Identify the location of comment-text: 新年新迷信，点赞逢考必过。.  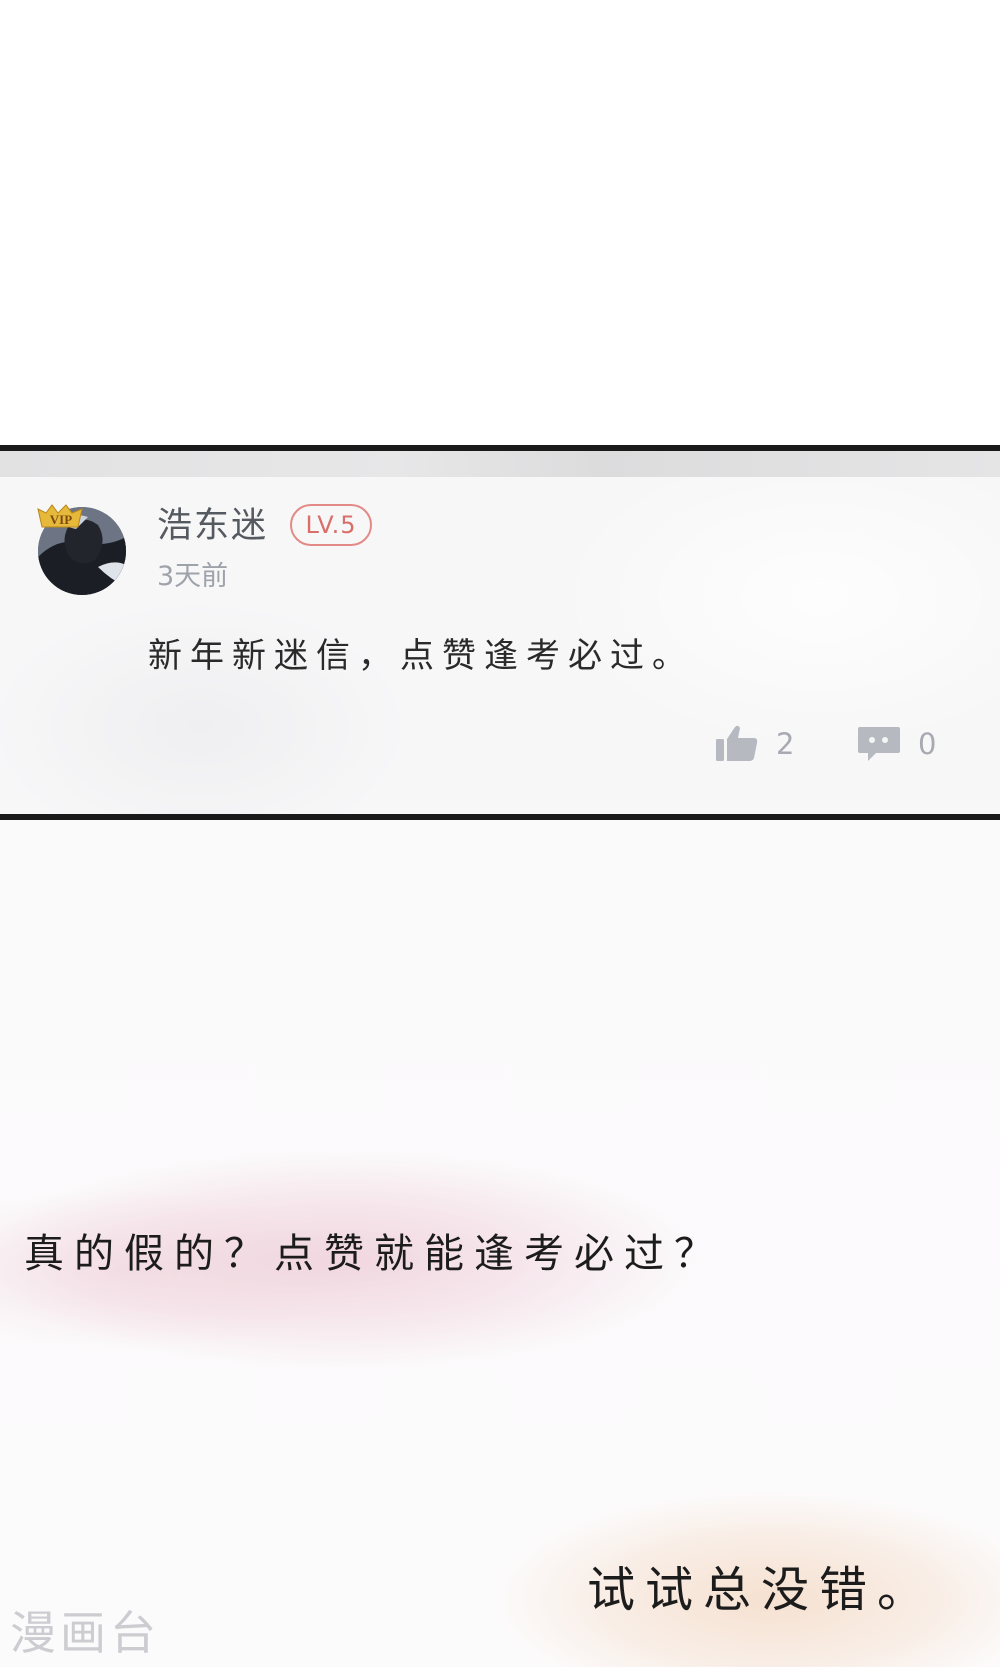
(421, 656).